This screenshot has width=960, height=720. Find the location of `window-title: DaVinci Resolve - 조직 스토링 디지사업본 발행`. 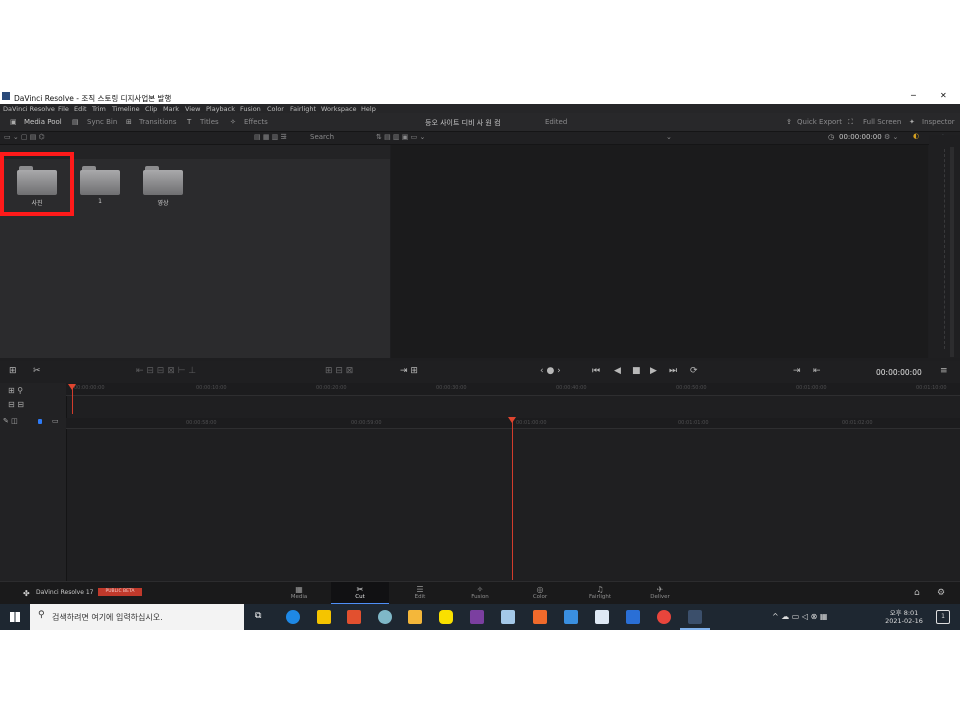

window-title: DaVinci Resolve - 조직 스토링 디지사업본 발행 is located at coordinates (93, 98).